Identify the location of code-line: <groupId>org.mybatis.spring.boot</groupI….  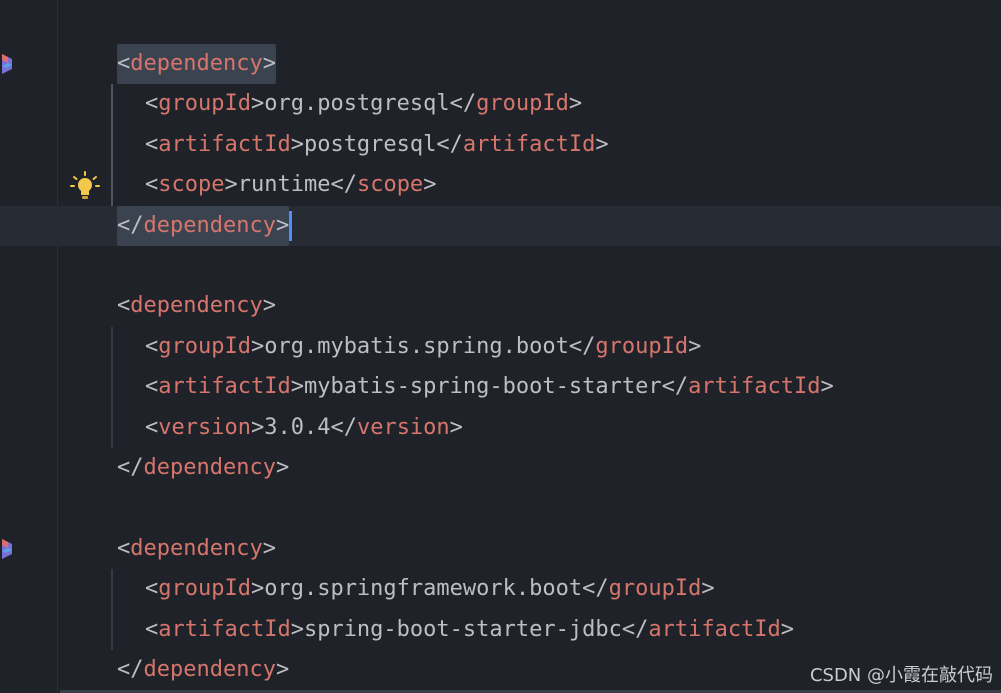
(500, 347).